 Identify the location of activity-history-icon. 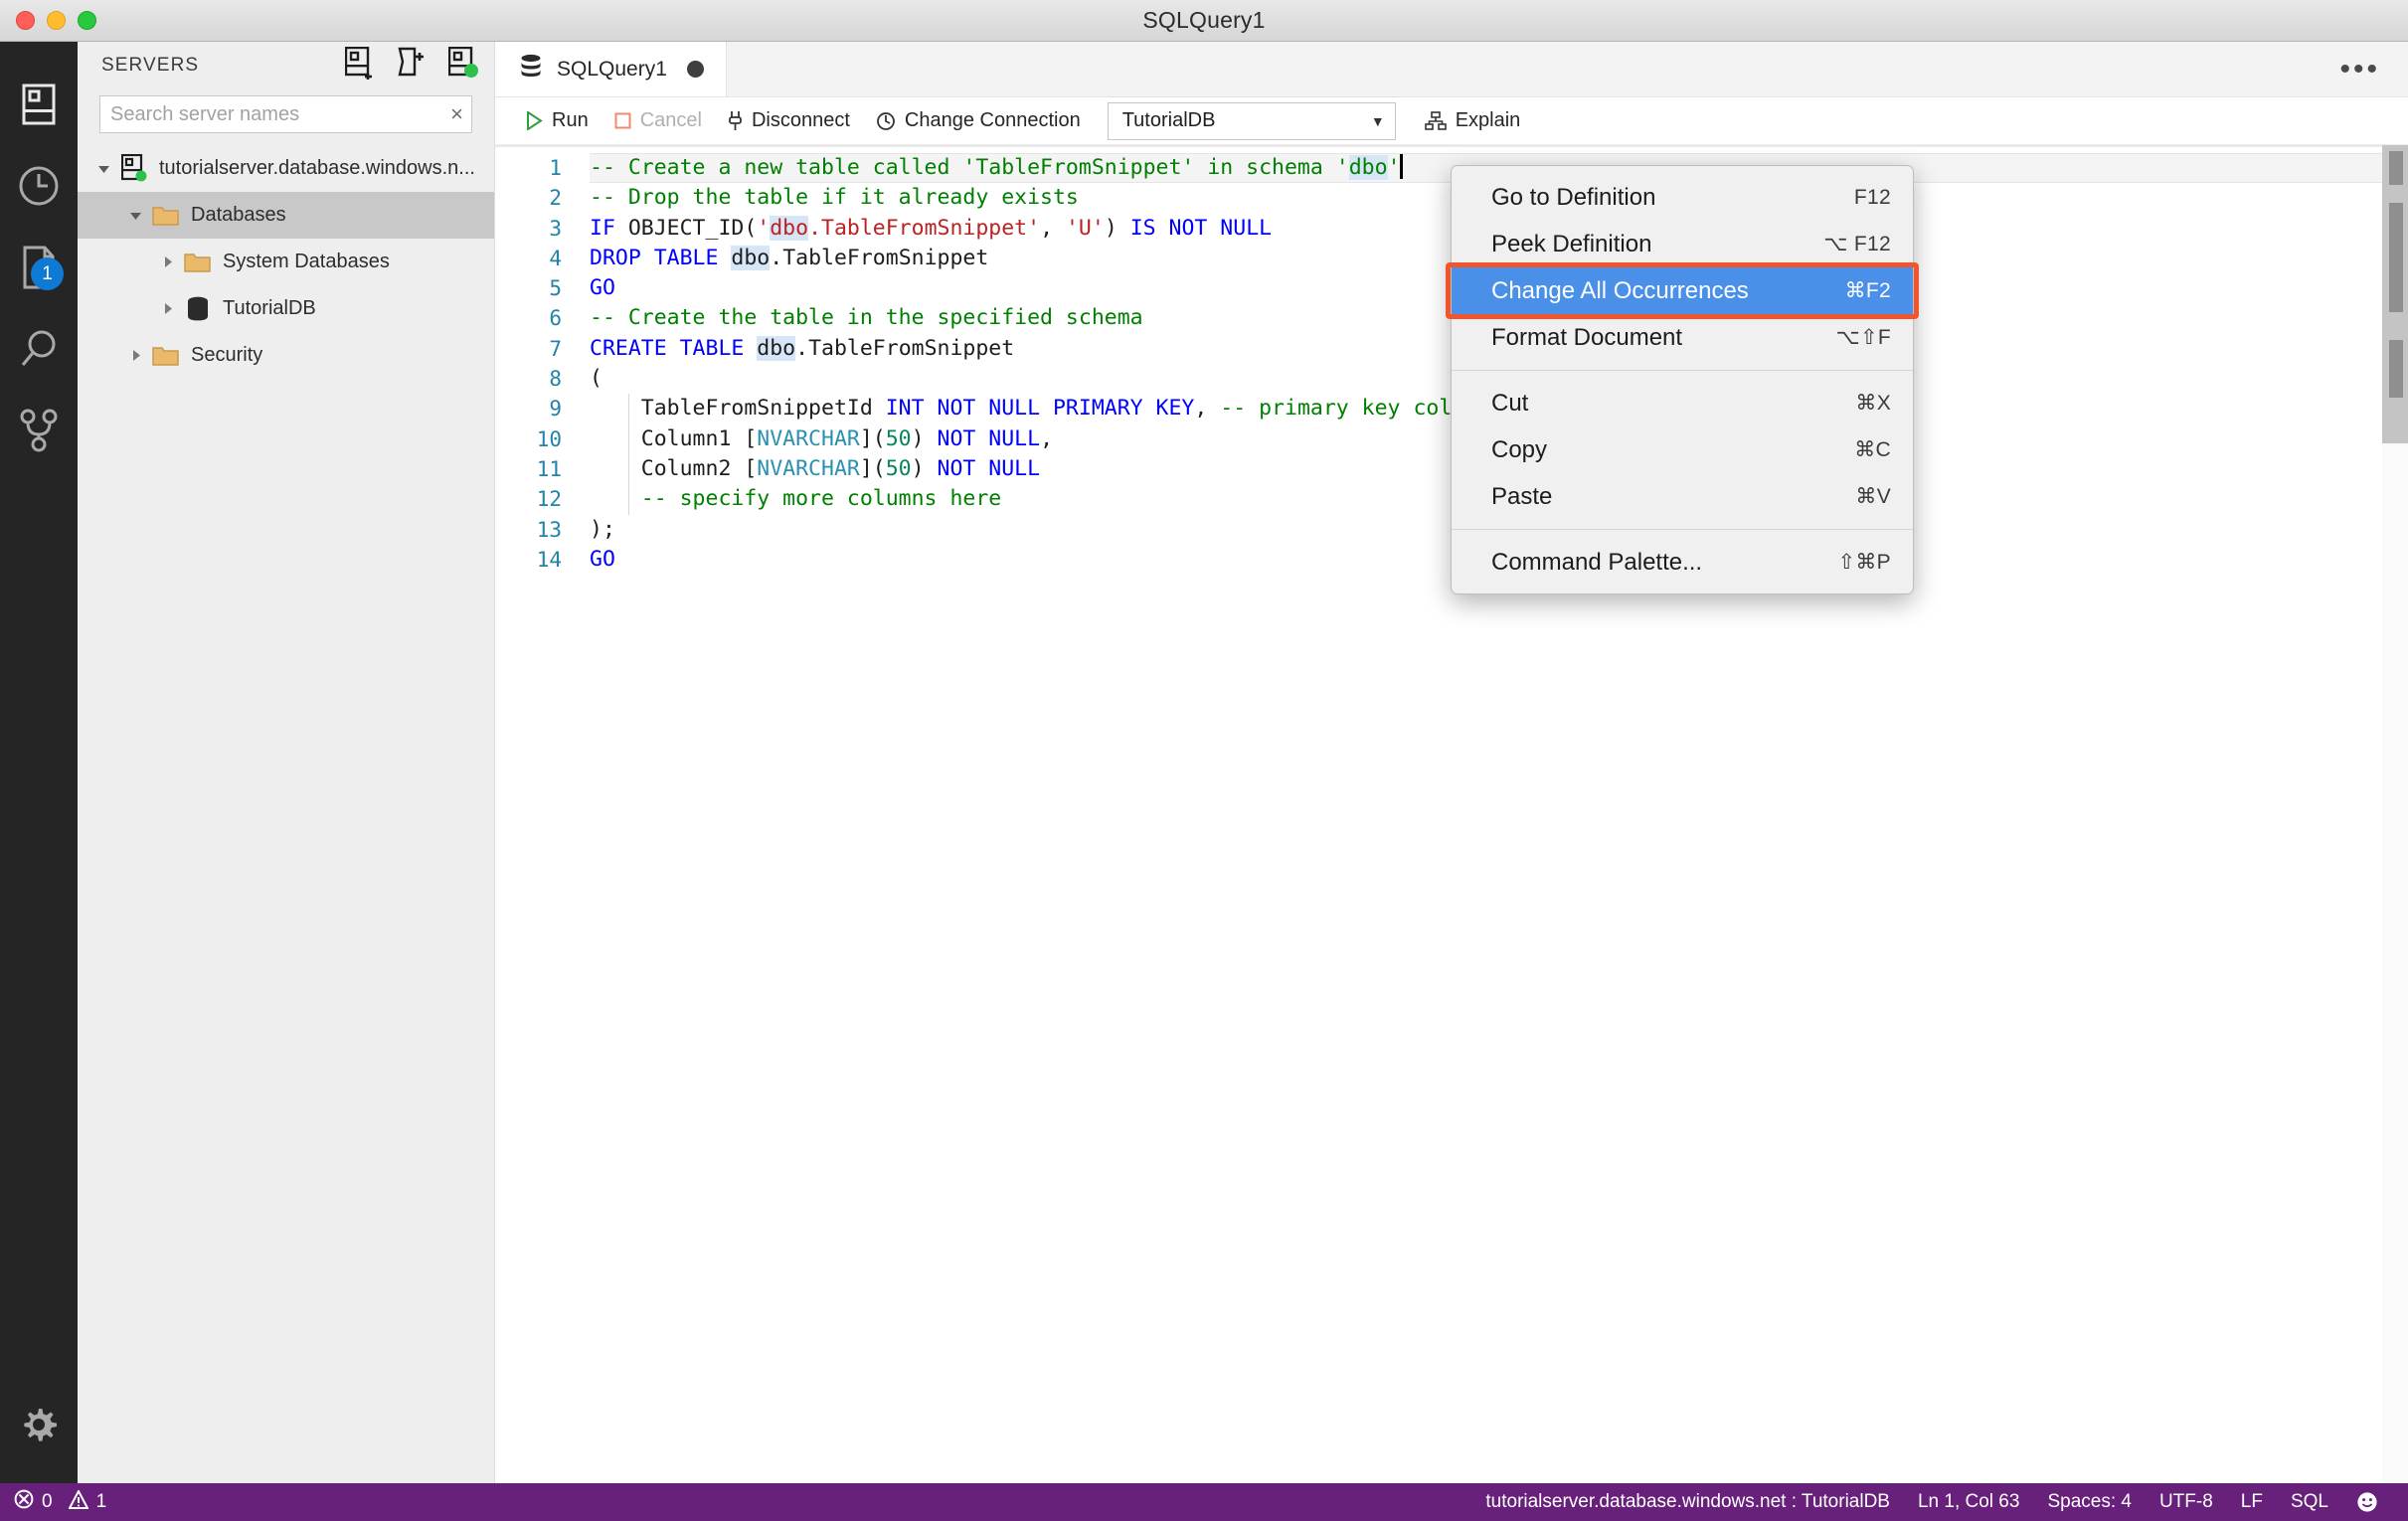
(39, 186).